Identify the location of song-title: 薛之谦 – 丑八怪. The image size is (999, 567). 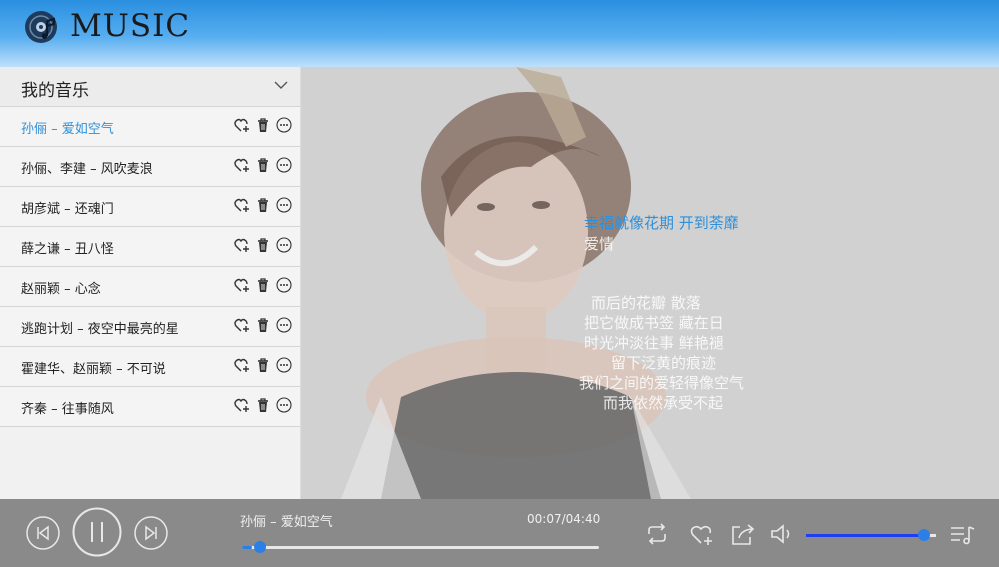
(67, 249).